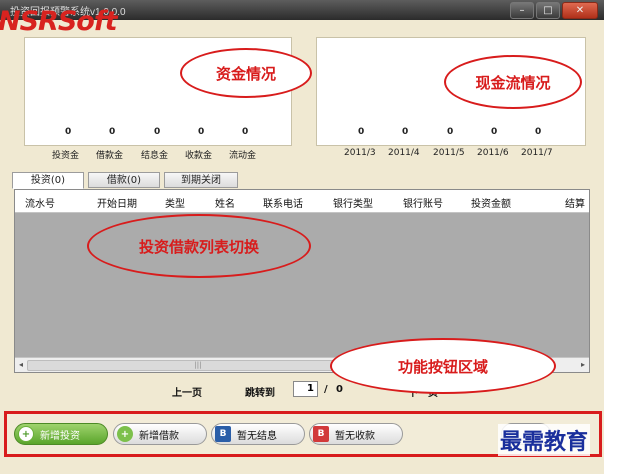 This screenshot has height=474, width=620. Describe the element at coordinates (575, 202) in the screenshot. I see `column-header-settlement: 结算` at that location.